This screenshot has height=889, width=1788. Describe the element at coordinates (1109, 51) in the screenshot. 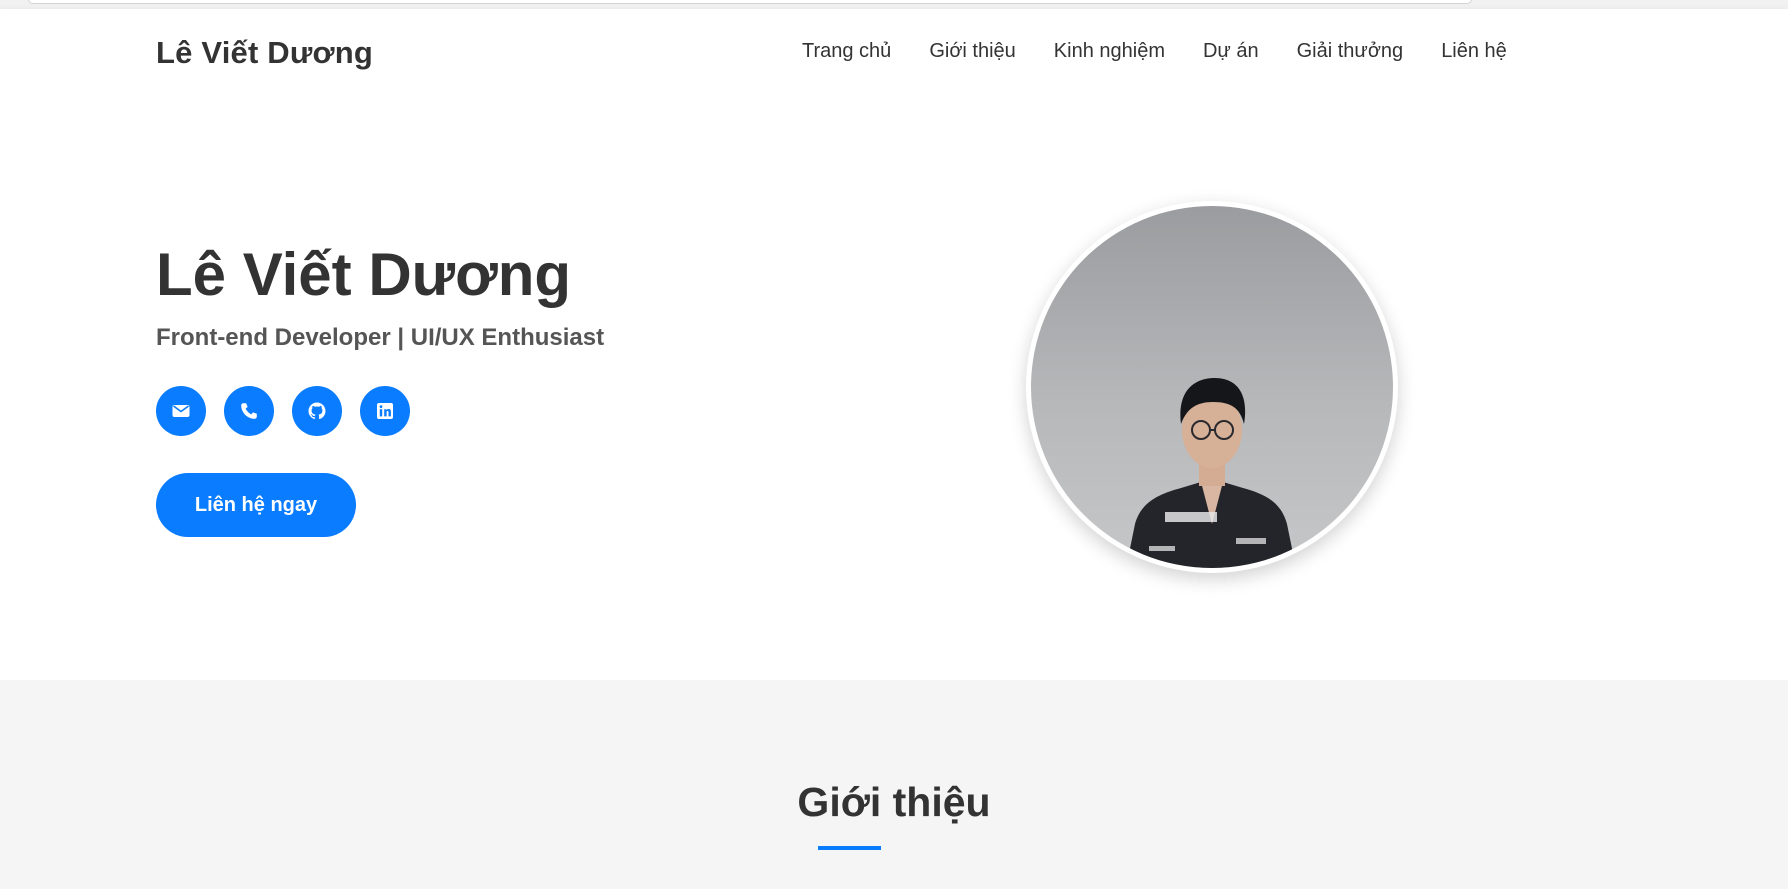

I see `nav-link-kinh-nghiem: Kinh nghiệm` at that location.